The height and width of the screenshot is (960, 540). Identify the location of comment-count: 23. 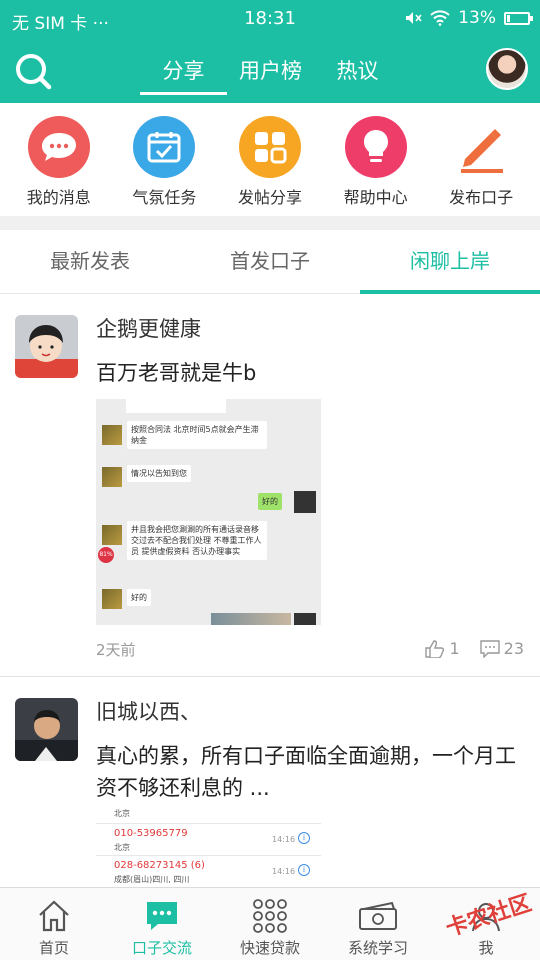
(513, 648).